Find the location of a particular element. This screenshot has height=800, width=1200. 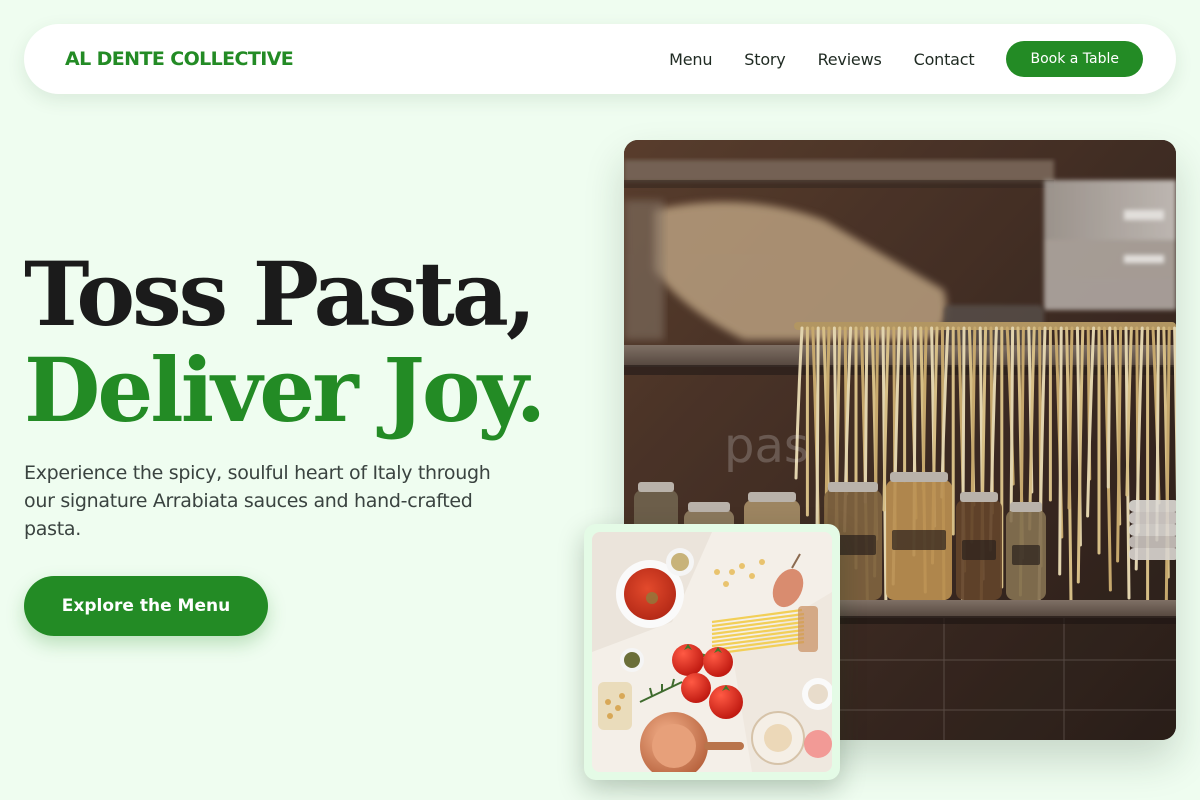

ingredients-photo is located at coordinates (712, 652).